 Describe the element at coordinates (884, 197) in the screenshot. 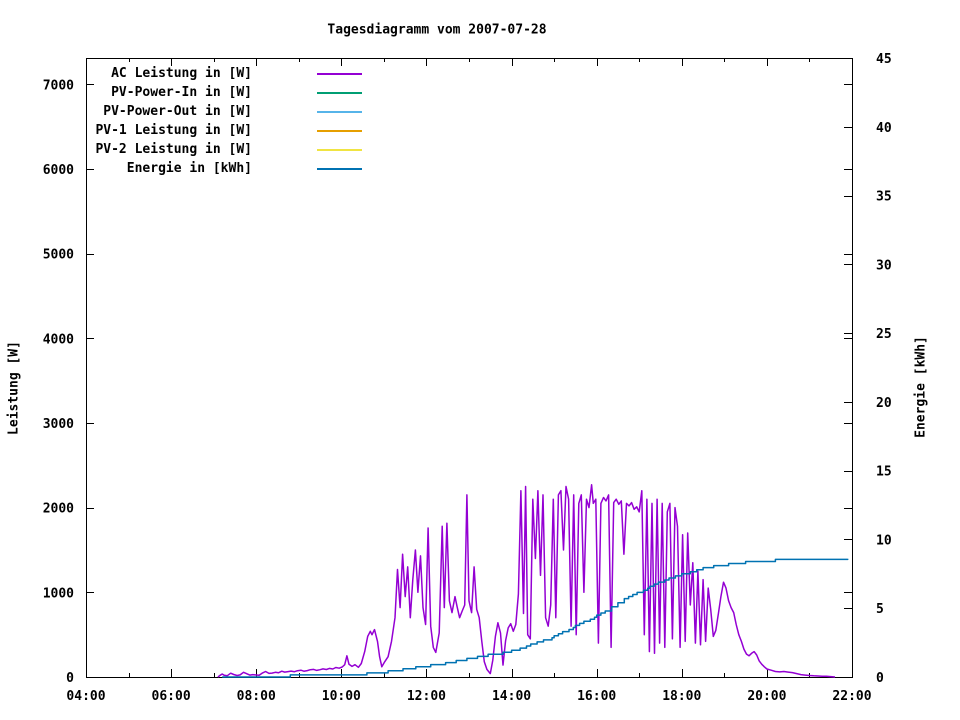

I see `y2-tick-label: 35` at that location.